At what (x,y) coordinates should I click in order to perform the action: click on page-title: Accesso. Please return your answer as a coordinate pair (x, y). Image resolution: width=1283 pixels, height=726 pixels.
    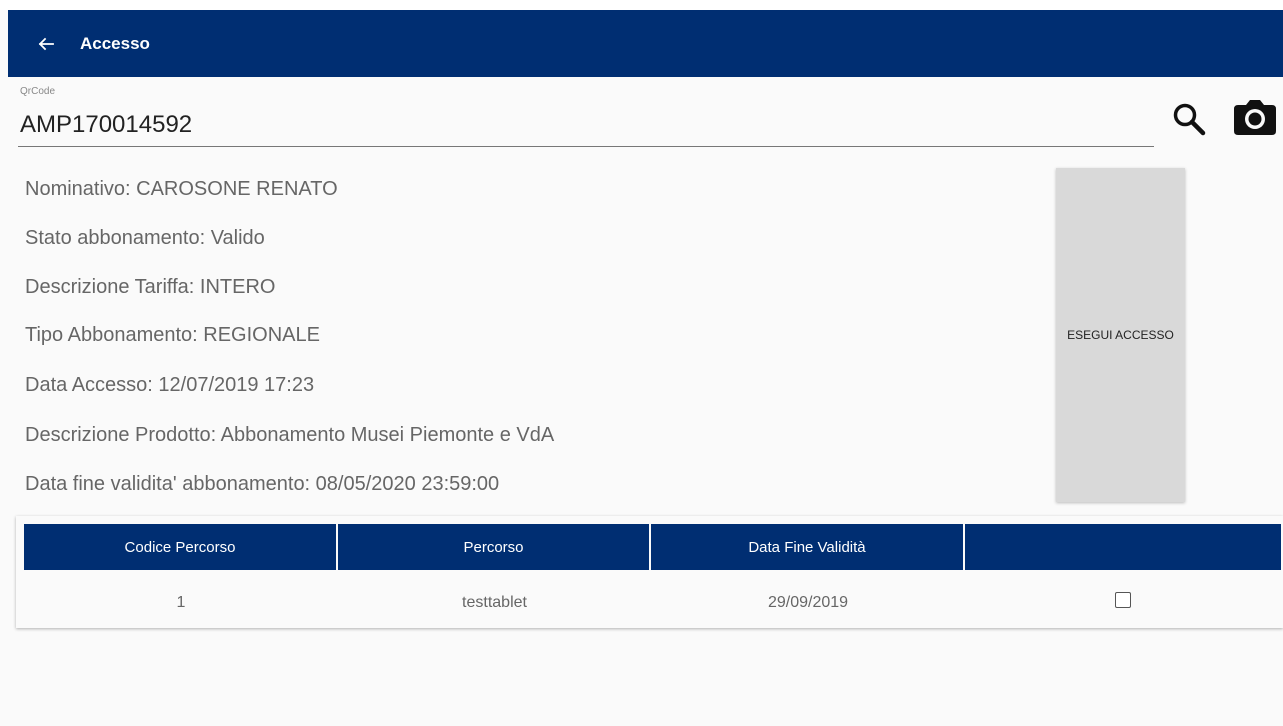
    Looking at the image, I should click on (115, 43).